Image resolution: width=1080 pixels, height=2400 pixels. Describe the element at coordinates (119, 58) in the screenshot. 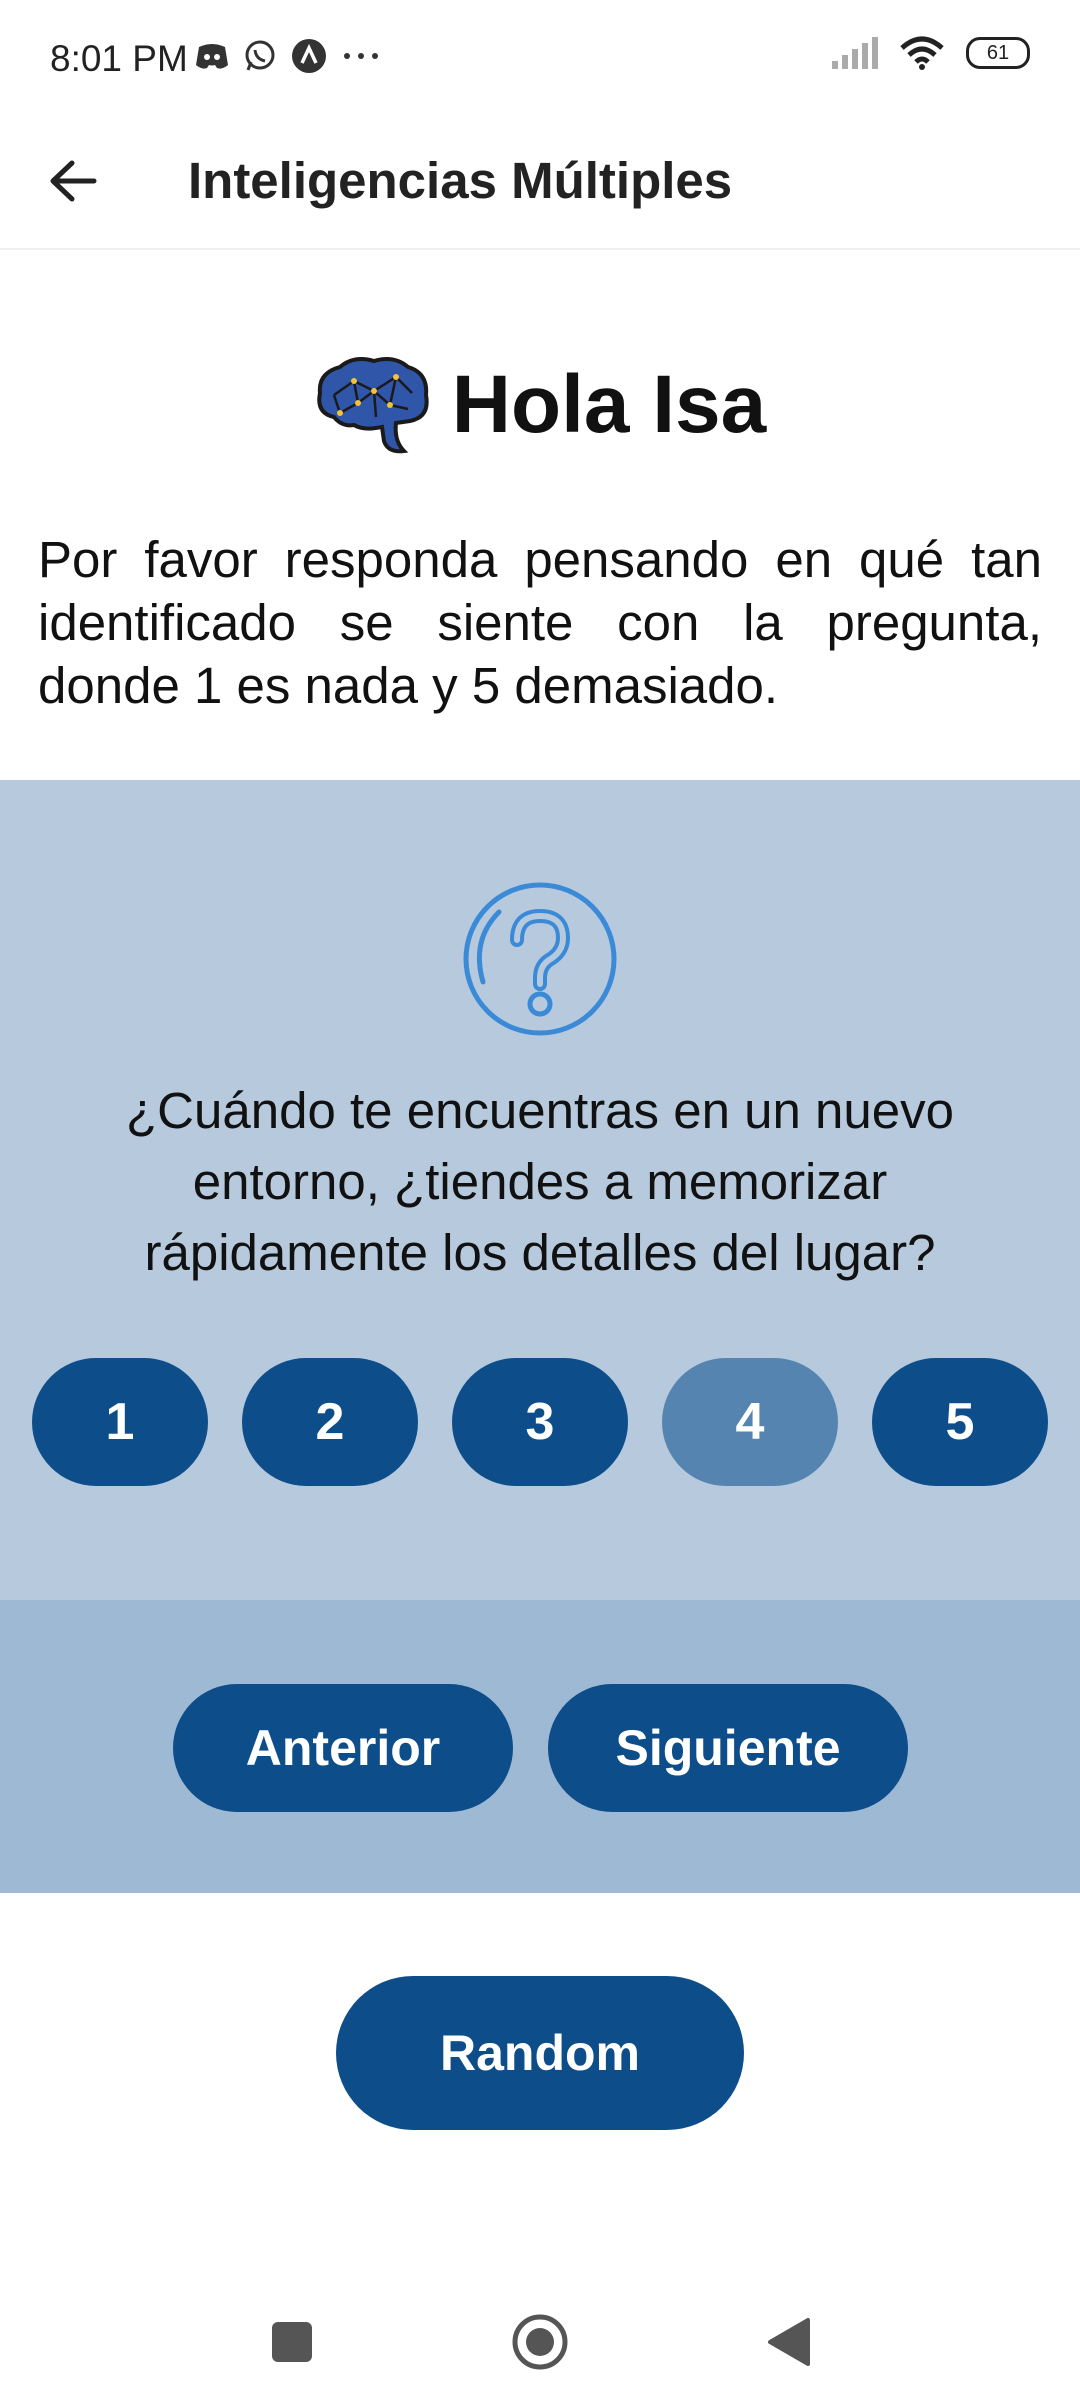

I see `status-time: 8:01 PM` at that location.